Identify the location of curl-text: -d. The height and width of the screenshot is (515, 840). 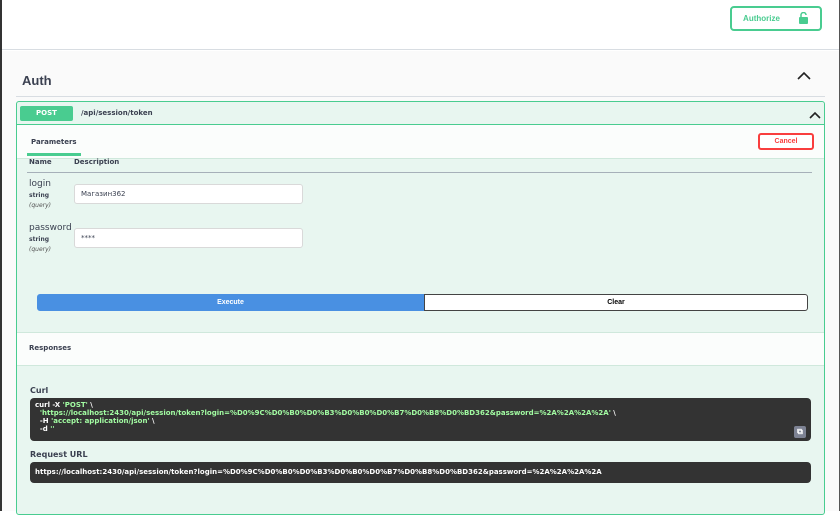
(45, 429).